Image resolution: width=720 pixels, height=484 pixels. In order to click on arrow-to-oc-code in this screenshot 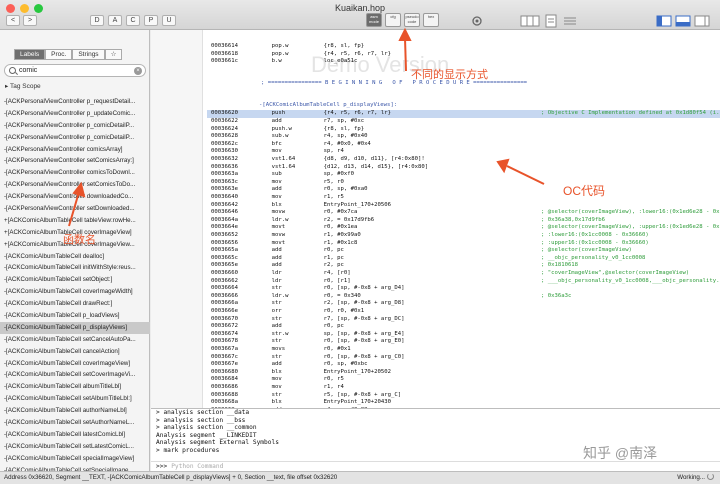, I will do `click(520, 171)`.